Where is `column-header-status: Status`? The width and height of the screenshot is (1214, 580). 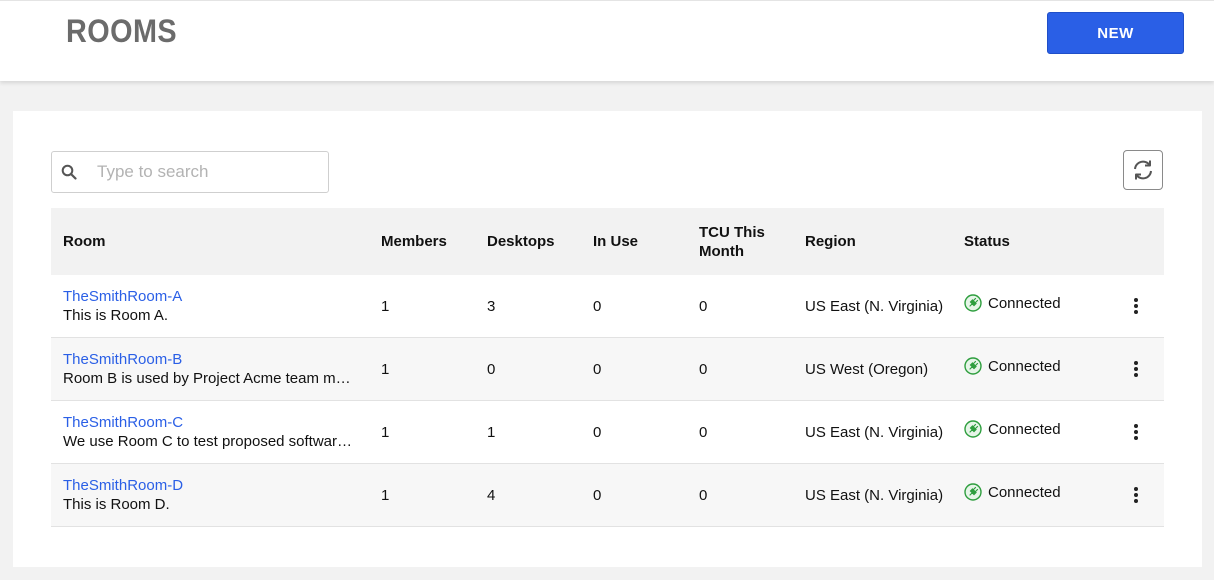 column-header-status: Status is located at coordinates (987, 241).